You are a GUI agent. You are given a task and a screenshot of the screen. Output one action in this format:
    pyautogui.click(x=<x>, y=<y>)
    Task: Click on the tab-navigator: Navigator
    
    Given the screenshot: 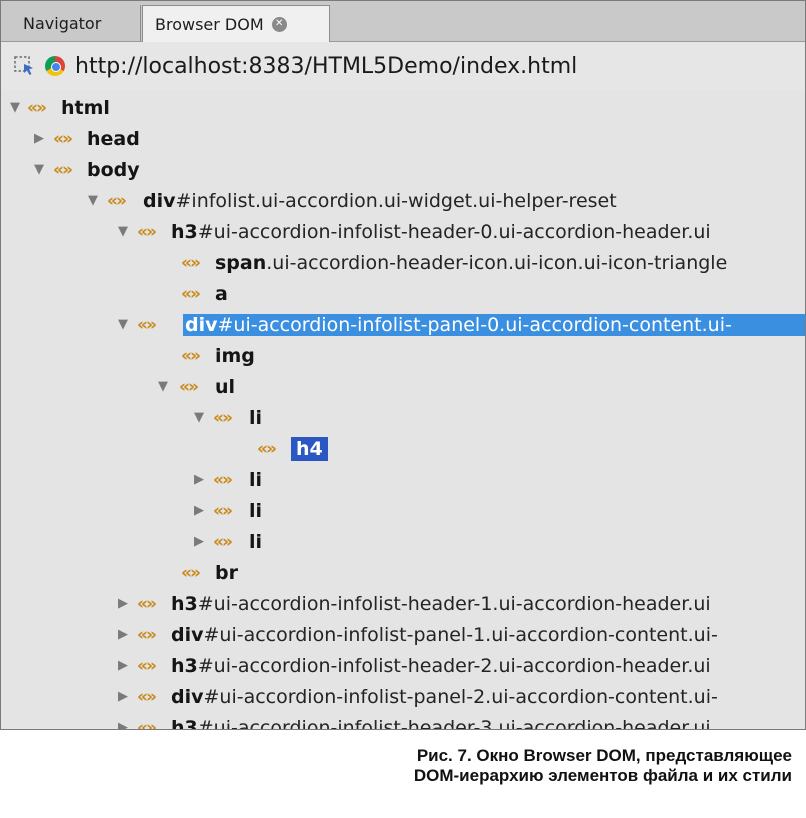 What is the action you would take?
    pyautogui.click(x=71, y=23)
    